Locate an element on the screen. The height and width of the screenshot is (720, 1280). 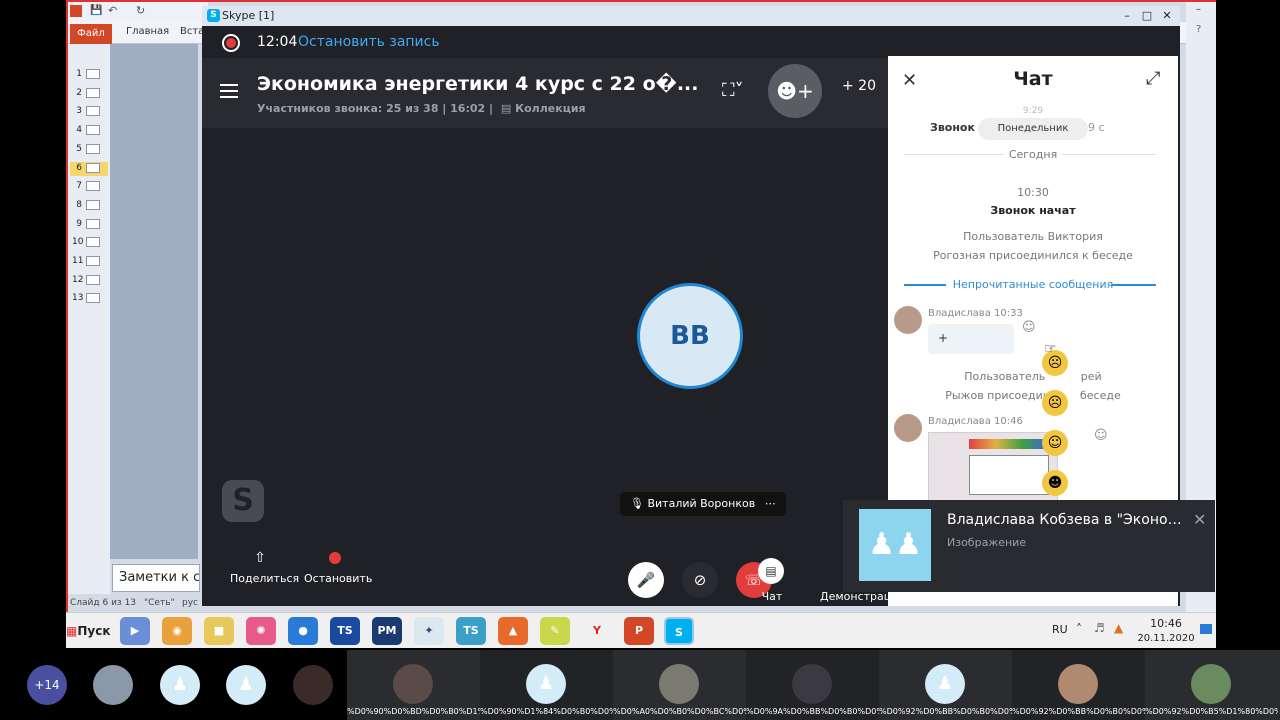
share-label: Поделиться is located at coordinates (265, 578).